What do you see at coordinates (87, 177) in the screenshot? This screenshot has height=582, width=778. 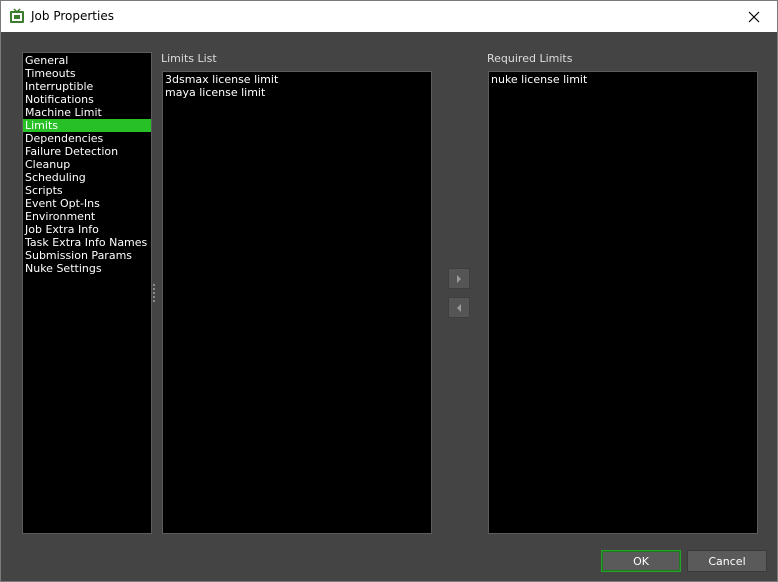 I see `nav-item-scheduling: Scheduling` at bounding box center [87, 177].